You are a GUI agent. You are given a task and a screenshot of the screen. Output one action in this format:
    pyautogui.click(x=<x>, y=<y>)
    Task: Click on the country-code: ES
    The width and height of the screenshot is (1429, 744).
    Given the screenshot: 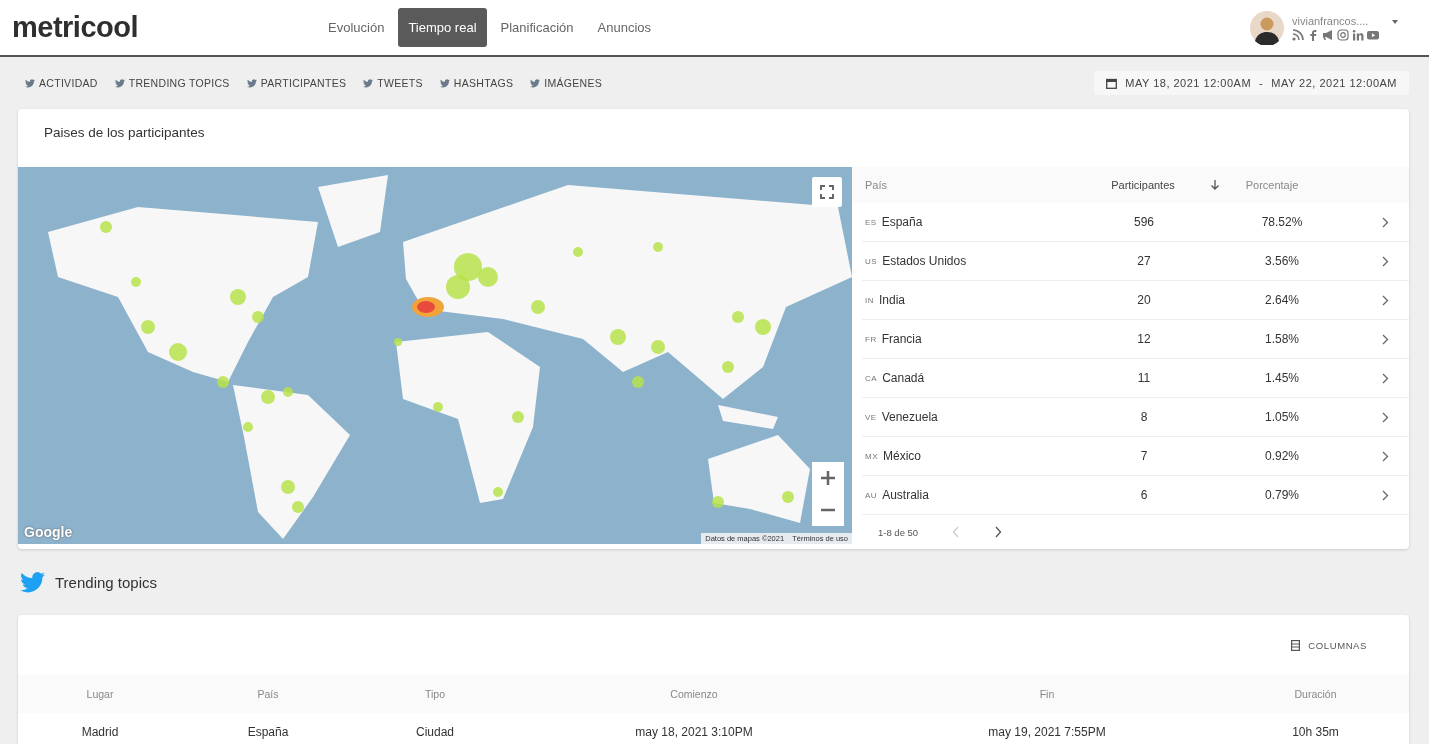 What is the action you would take?
    pyautogui.click(x=871, y=222)
    